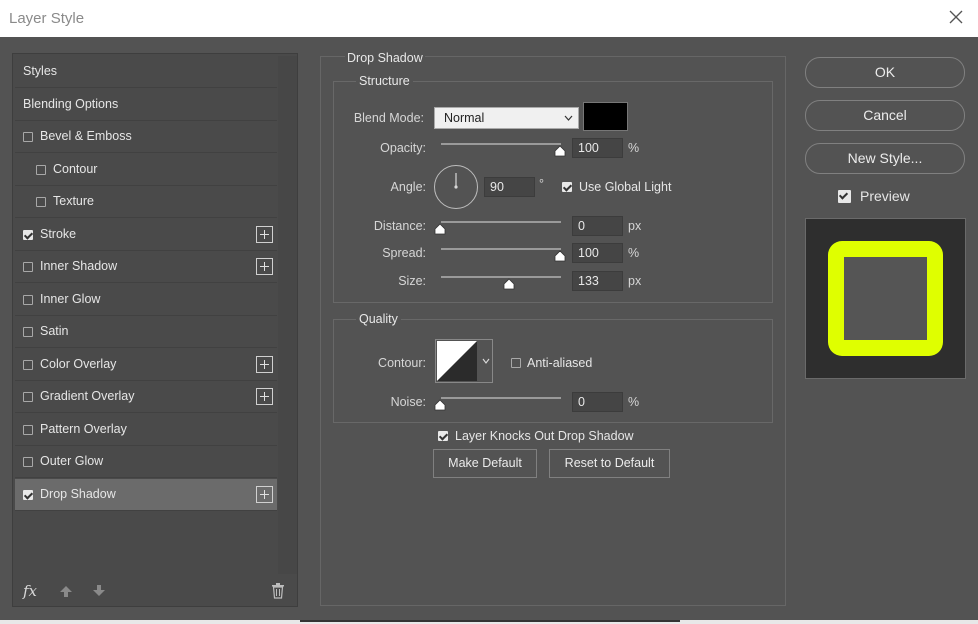 Image resolution: width=978 pixels, height=624 pixels. What do you see at coordinates (885, 115) in the screenshot?
I see `cancel-button: Cancel` at bounding box center [885, 115].